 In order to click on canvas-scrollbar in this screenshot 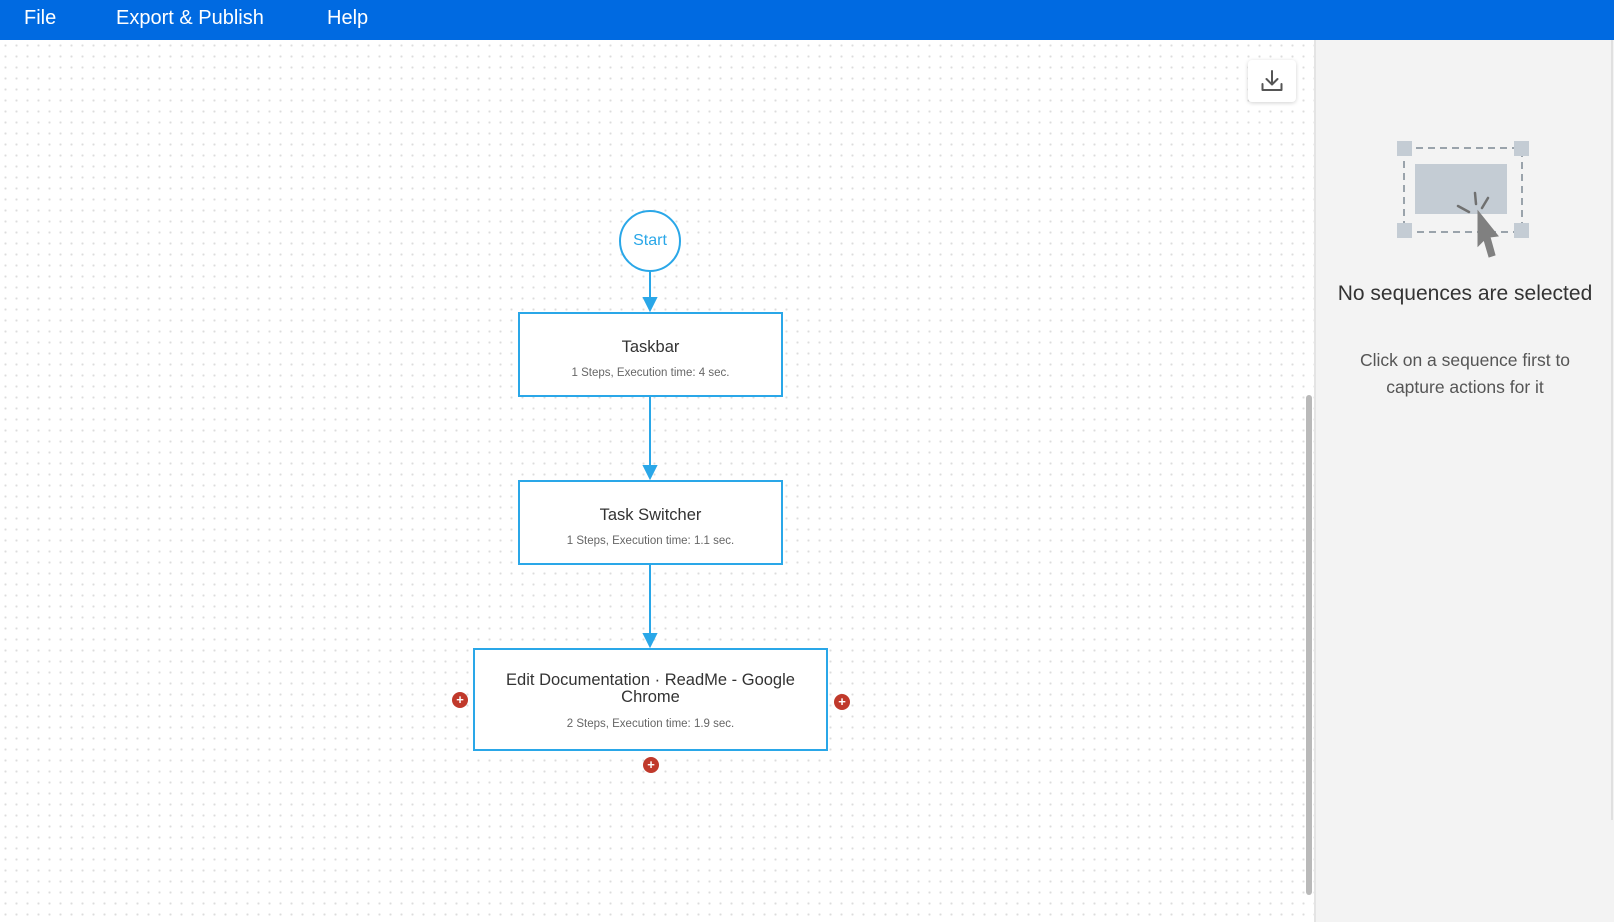, I will do `click(1309, 481)`.